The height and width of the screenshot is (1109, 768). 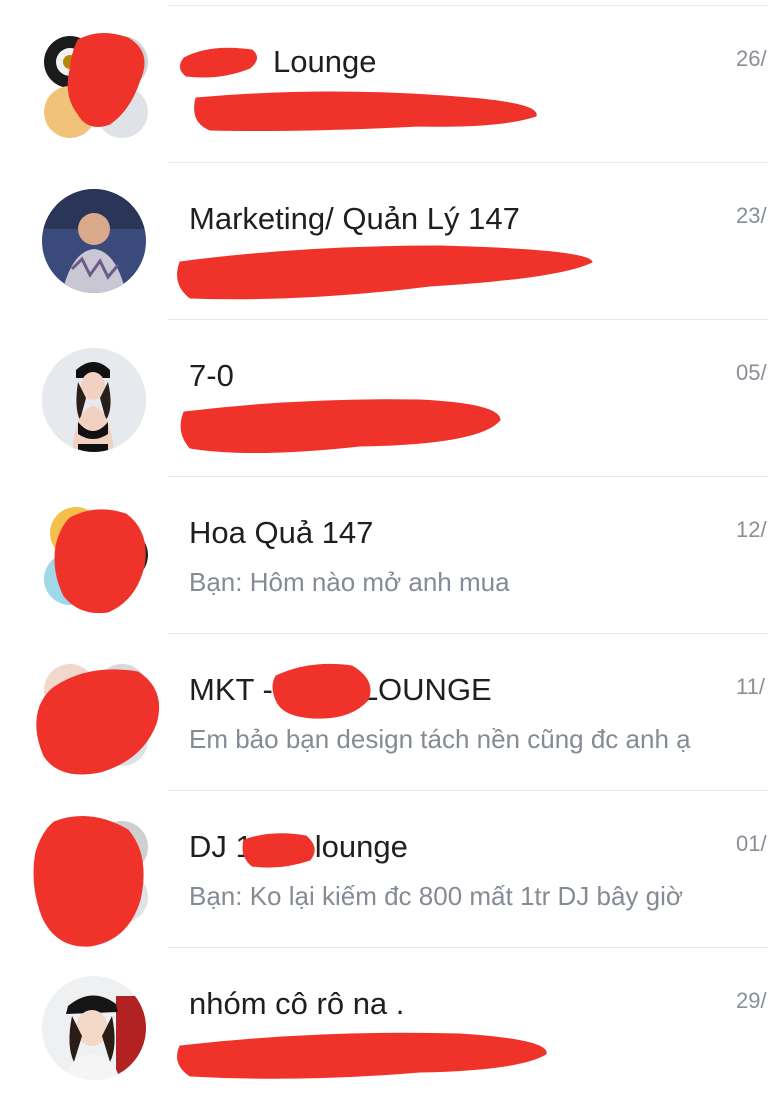 I want to click on conversation-row: Hoa Quả 147 Bạn: Hôm nào mở anh mua 12/, so click(x=384, y=555).